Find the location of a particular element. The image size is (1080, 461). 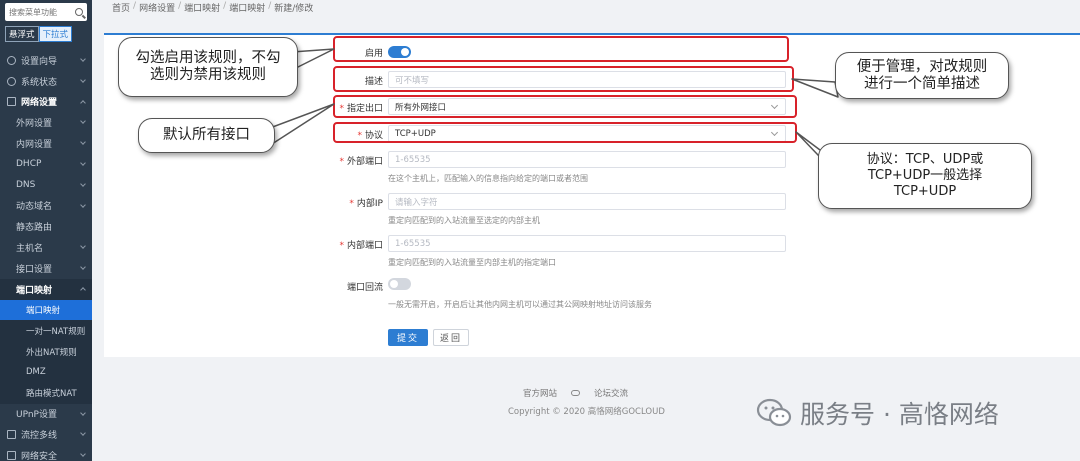

pointer-interface is located at coordinates (302, 124).